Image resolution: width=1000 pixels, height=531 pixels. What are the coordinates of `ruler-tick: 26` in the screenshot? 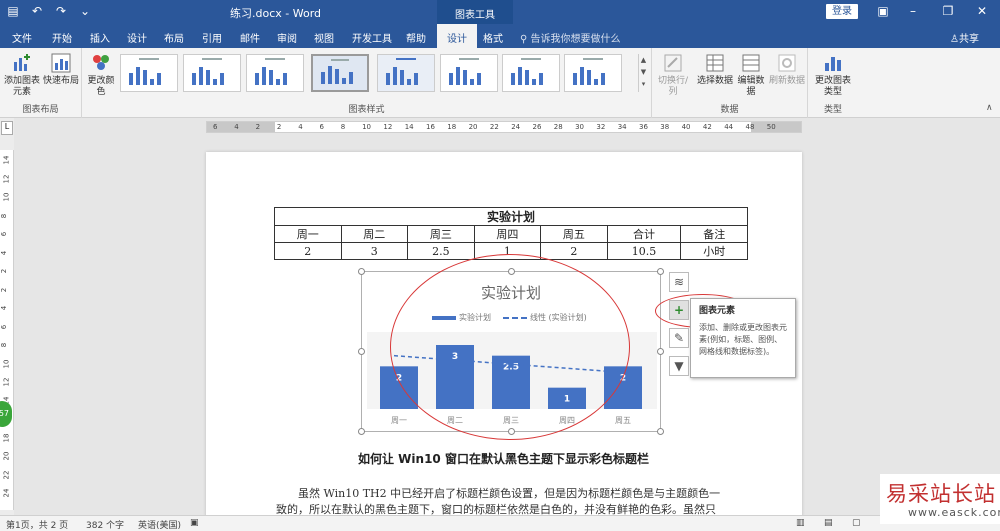 It's located at (537, 127).